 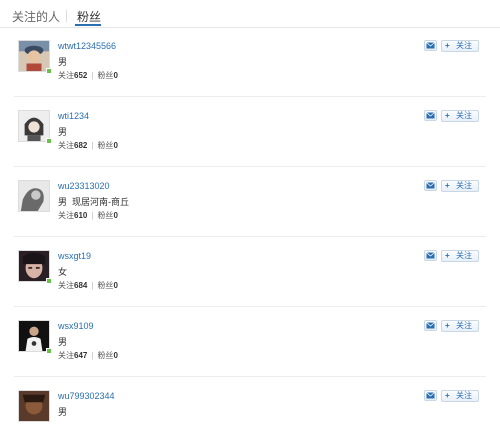 What do you see at coordinates (81, 145) in the screenshot?
I see `follow-count: 682` at bounding box center [81, 145].